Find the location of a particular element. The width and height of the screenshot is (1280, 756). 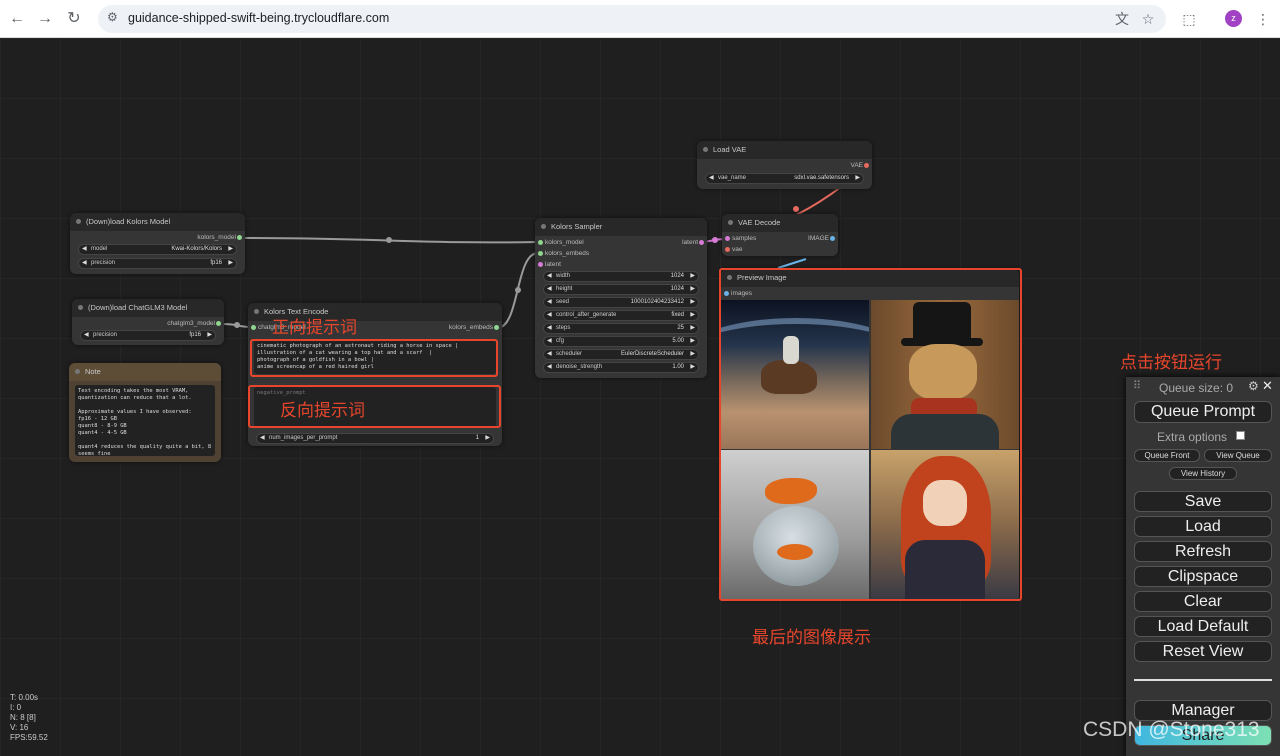

extensions-icon: ⬚ is located at coordinates (1189, 19).